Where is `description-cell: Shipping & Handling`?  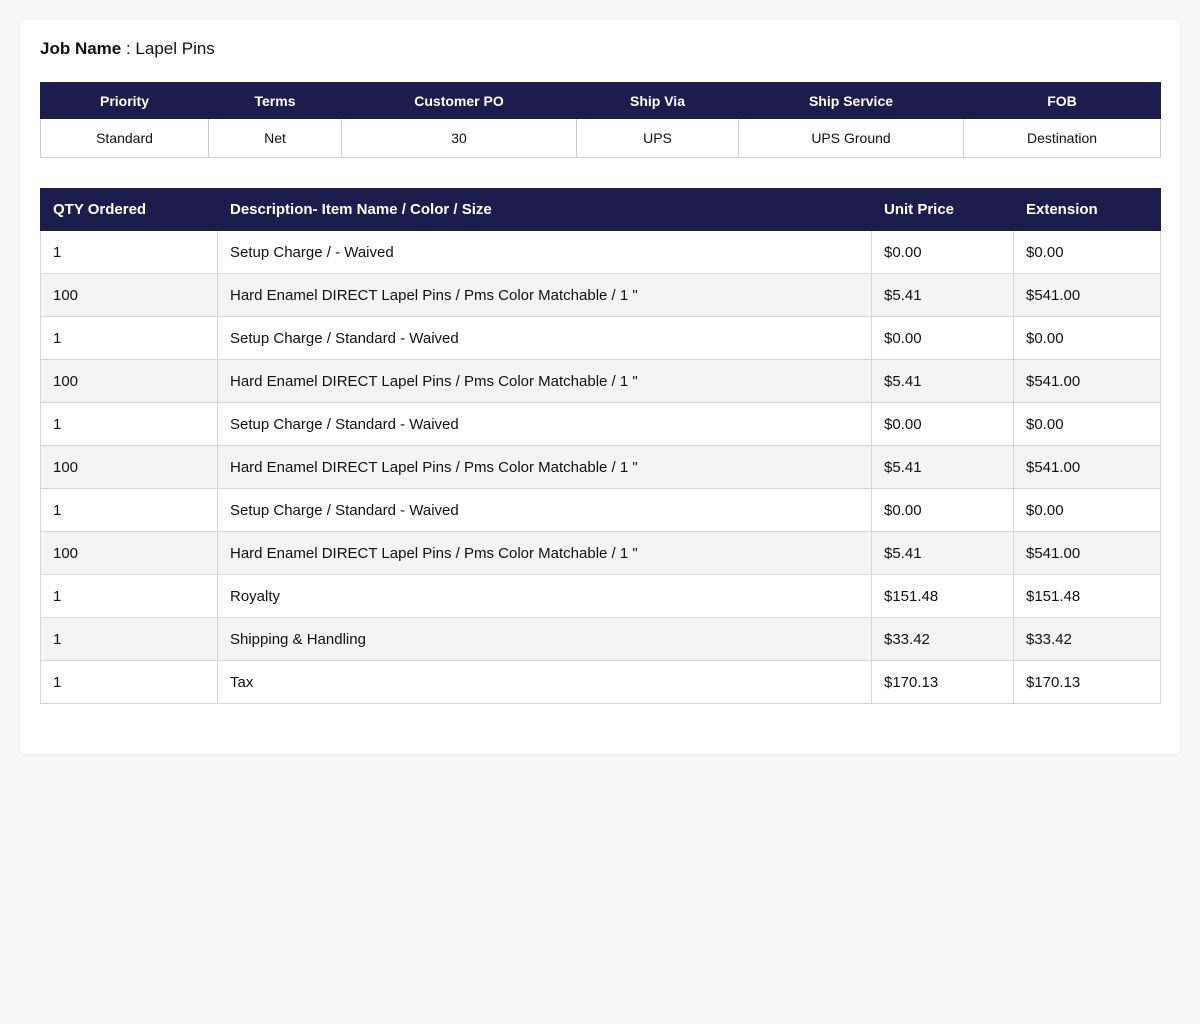
description-cell: Shipping & Handling is located at coordinates (544, 639).